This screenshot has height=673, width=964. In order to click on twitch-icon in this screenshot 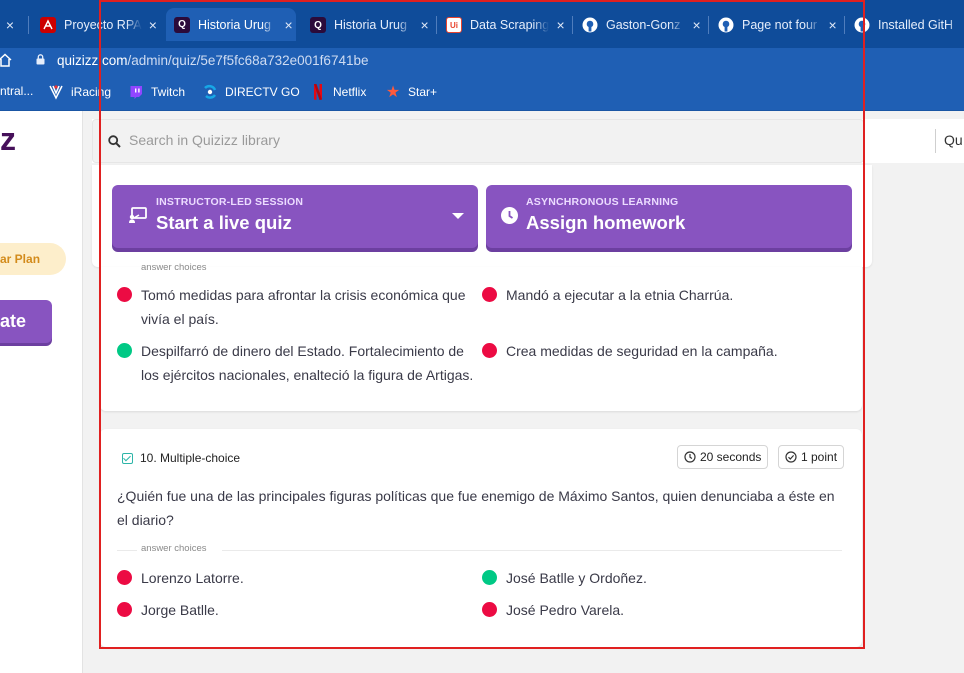, I will do `click(136, 92)`.